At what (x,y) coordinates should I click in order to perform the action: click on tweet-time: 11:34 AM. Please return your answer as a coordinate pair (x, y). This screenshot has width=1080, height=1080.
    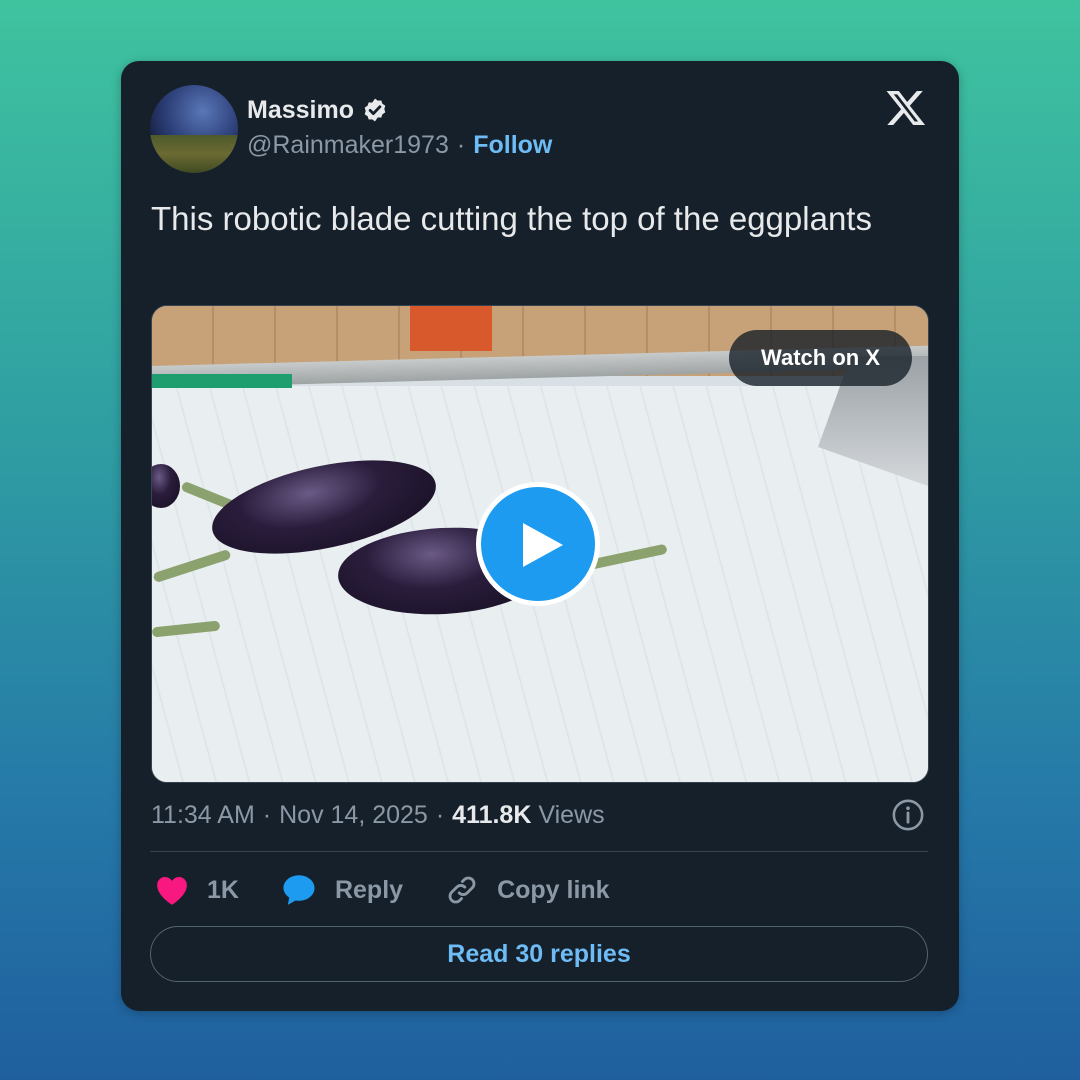
    Looking at the image, I should click on (203, 815).